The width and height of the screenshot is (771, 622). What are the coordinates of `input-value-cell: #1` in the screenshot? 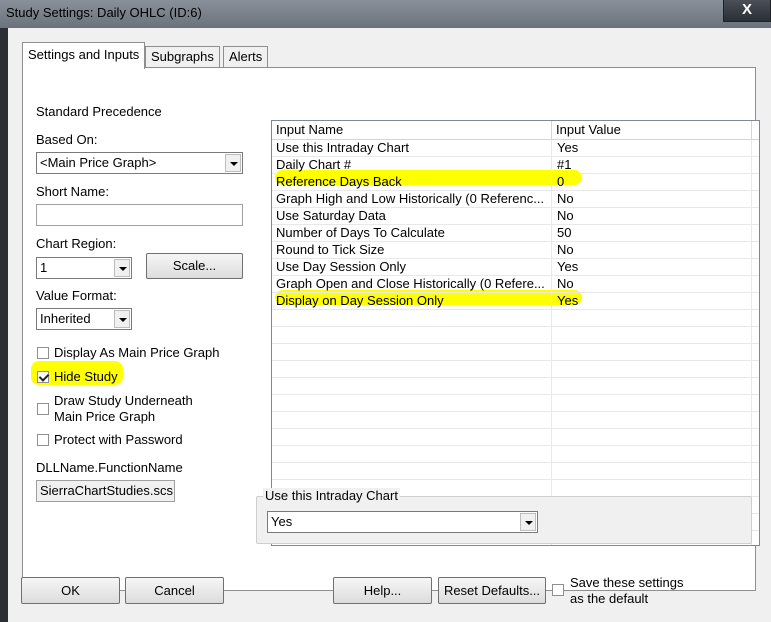 It's located at (652, 165).